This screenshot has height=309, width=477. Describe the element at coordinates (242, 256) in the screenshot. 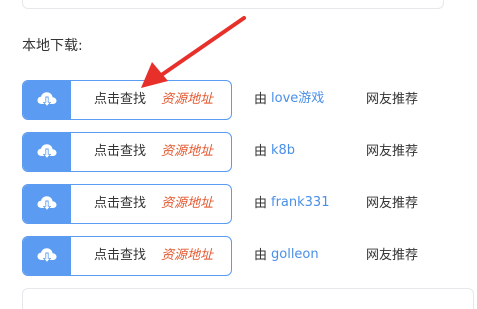

I see `download-row: 点击查找 资源地址 由 golleon 网友推荐` at that location.